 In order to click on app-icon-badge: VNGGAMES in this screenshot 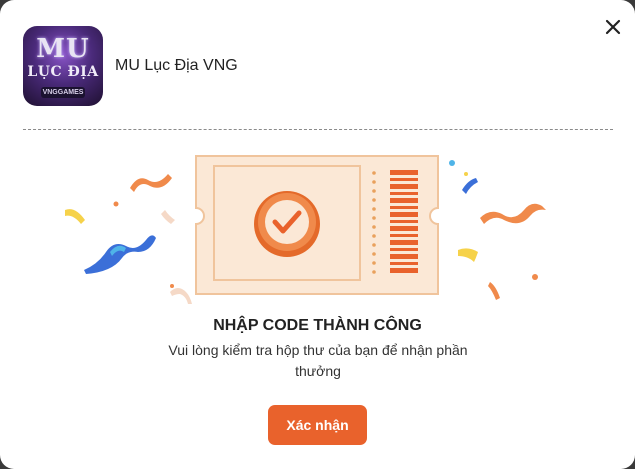, I will do `click(63, 92)`.